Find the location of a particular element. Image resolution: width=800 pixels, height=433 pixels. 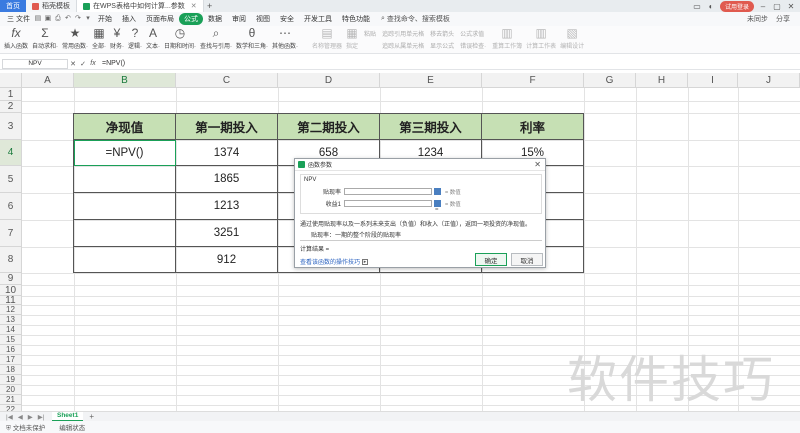

trace-dependents-button: 追踪从属单元格 is located at coordinates (403, 45).